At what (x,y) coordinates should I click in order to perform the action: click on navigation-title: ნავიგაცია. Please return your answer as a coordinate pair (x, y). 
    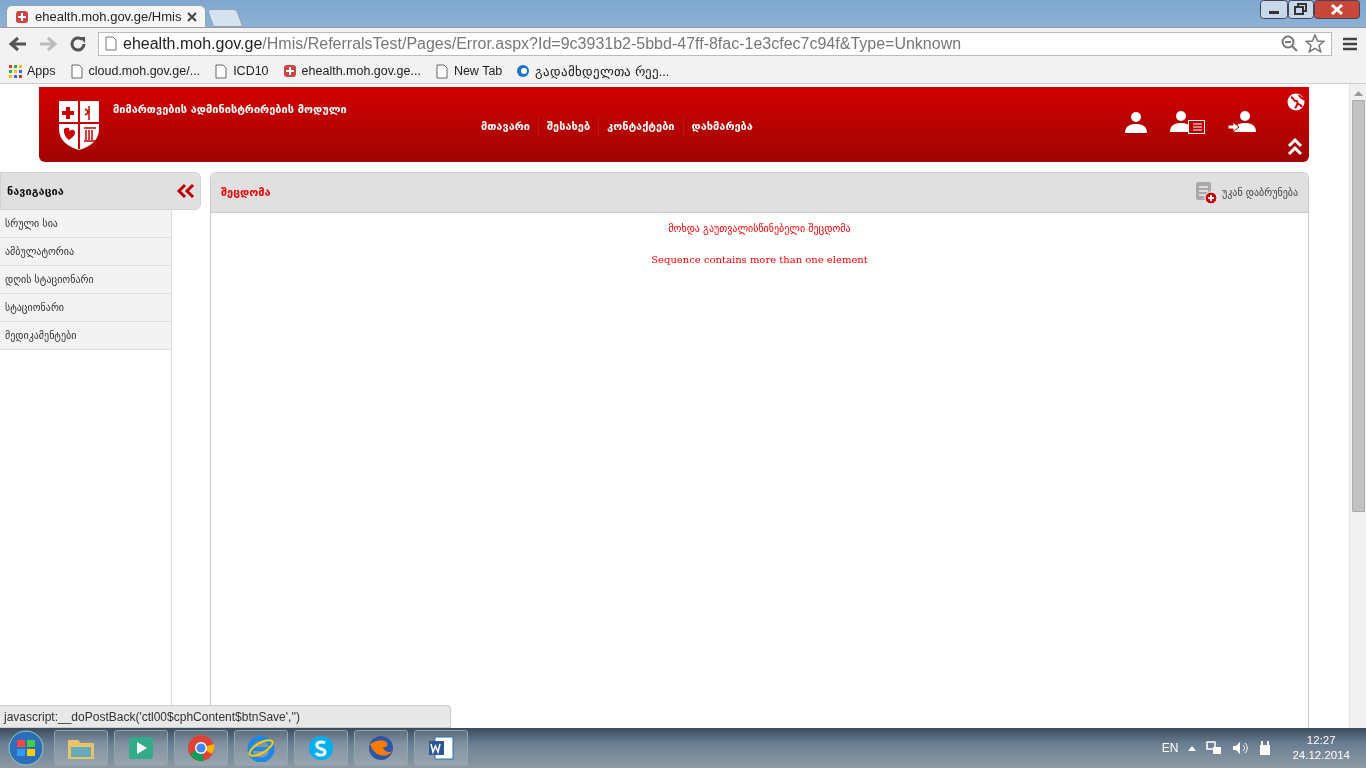
    Looking at the image, I should click on (35, 191).